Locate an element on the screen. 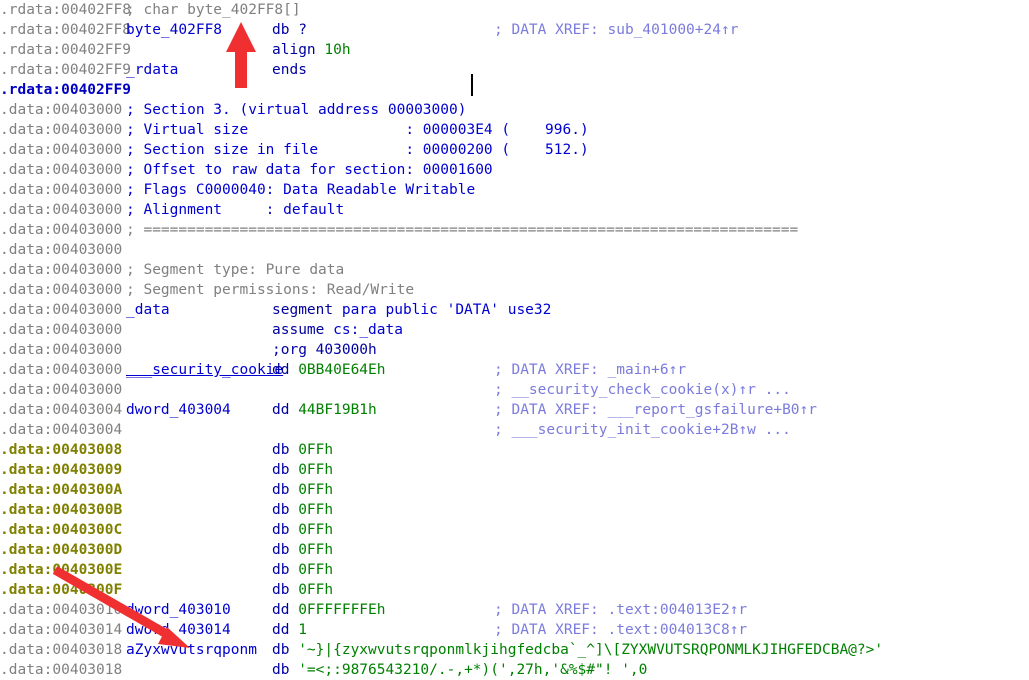 This screenshot has width=1029, height=680. disassembly-line: .rdata:00402FF9 align 10h is located at coordinates (514, 50).